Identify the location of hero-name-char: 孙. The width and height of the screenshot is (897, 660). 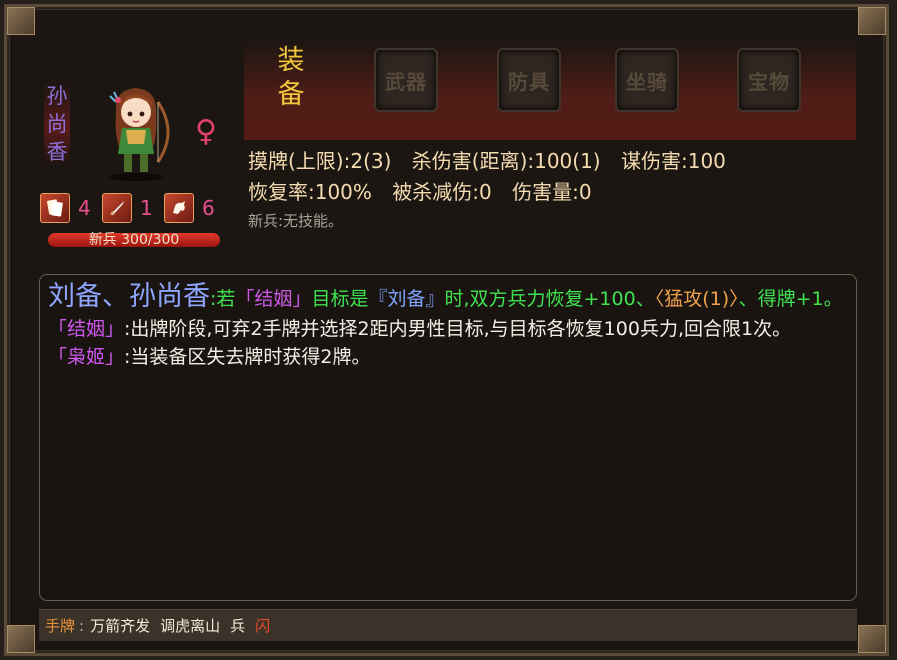
(57, 96).